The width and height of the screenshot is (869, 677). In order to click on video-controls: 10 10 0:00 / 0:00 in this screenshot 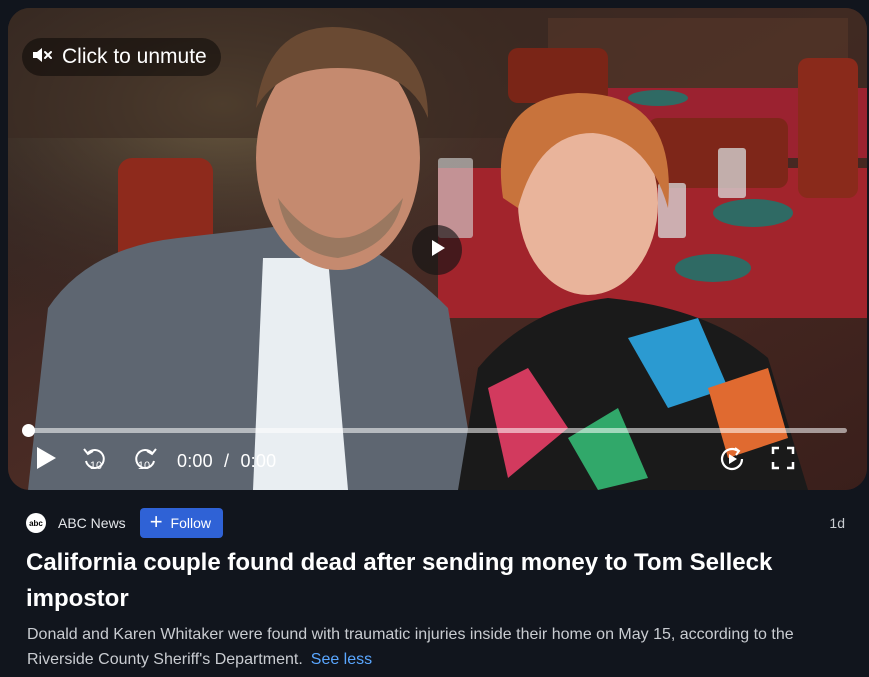, I will do `click(437, 461)`.